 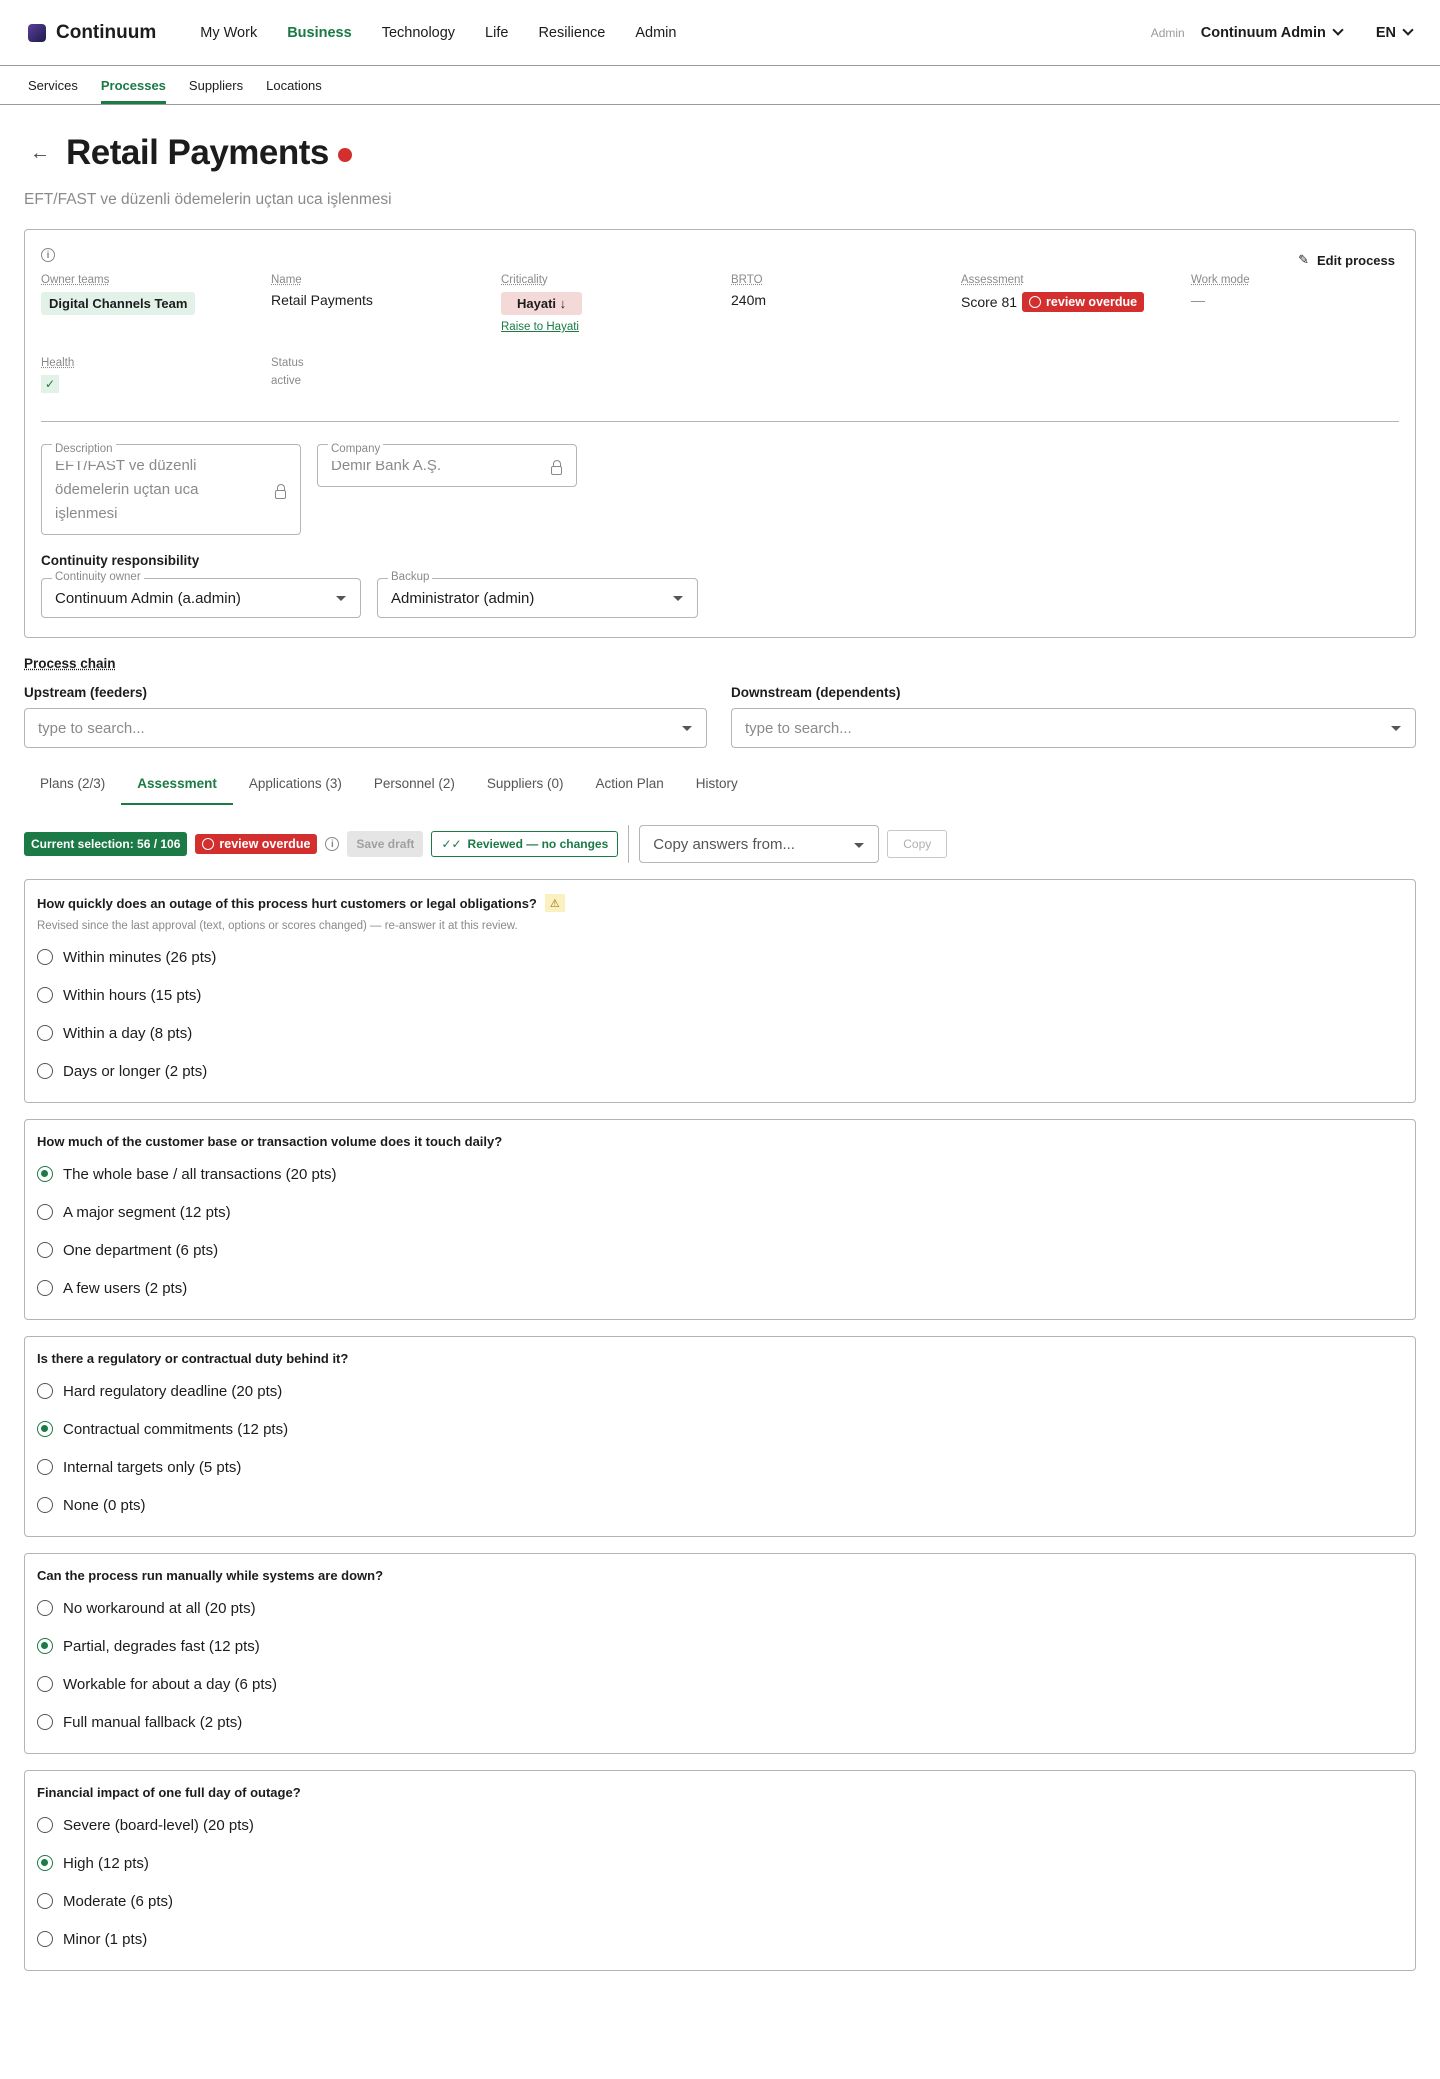 I want to click on tab-action-plan: Action Plan, so click(x=629, y=790).